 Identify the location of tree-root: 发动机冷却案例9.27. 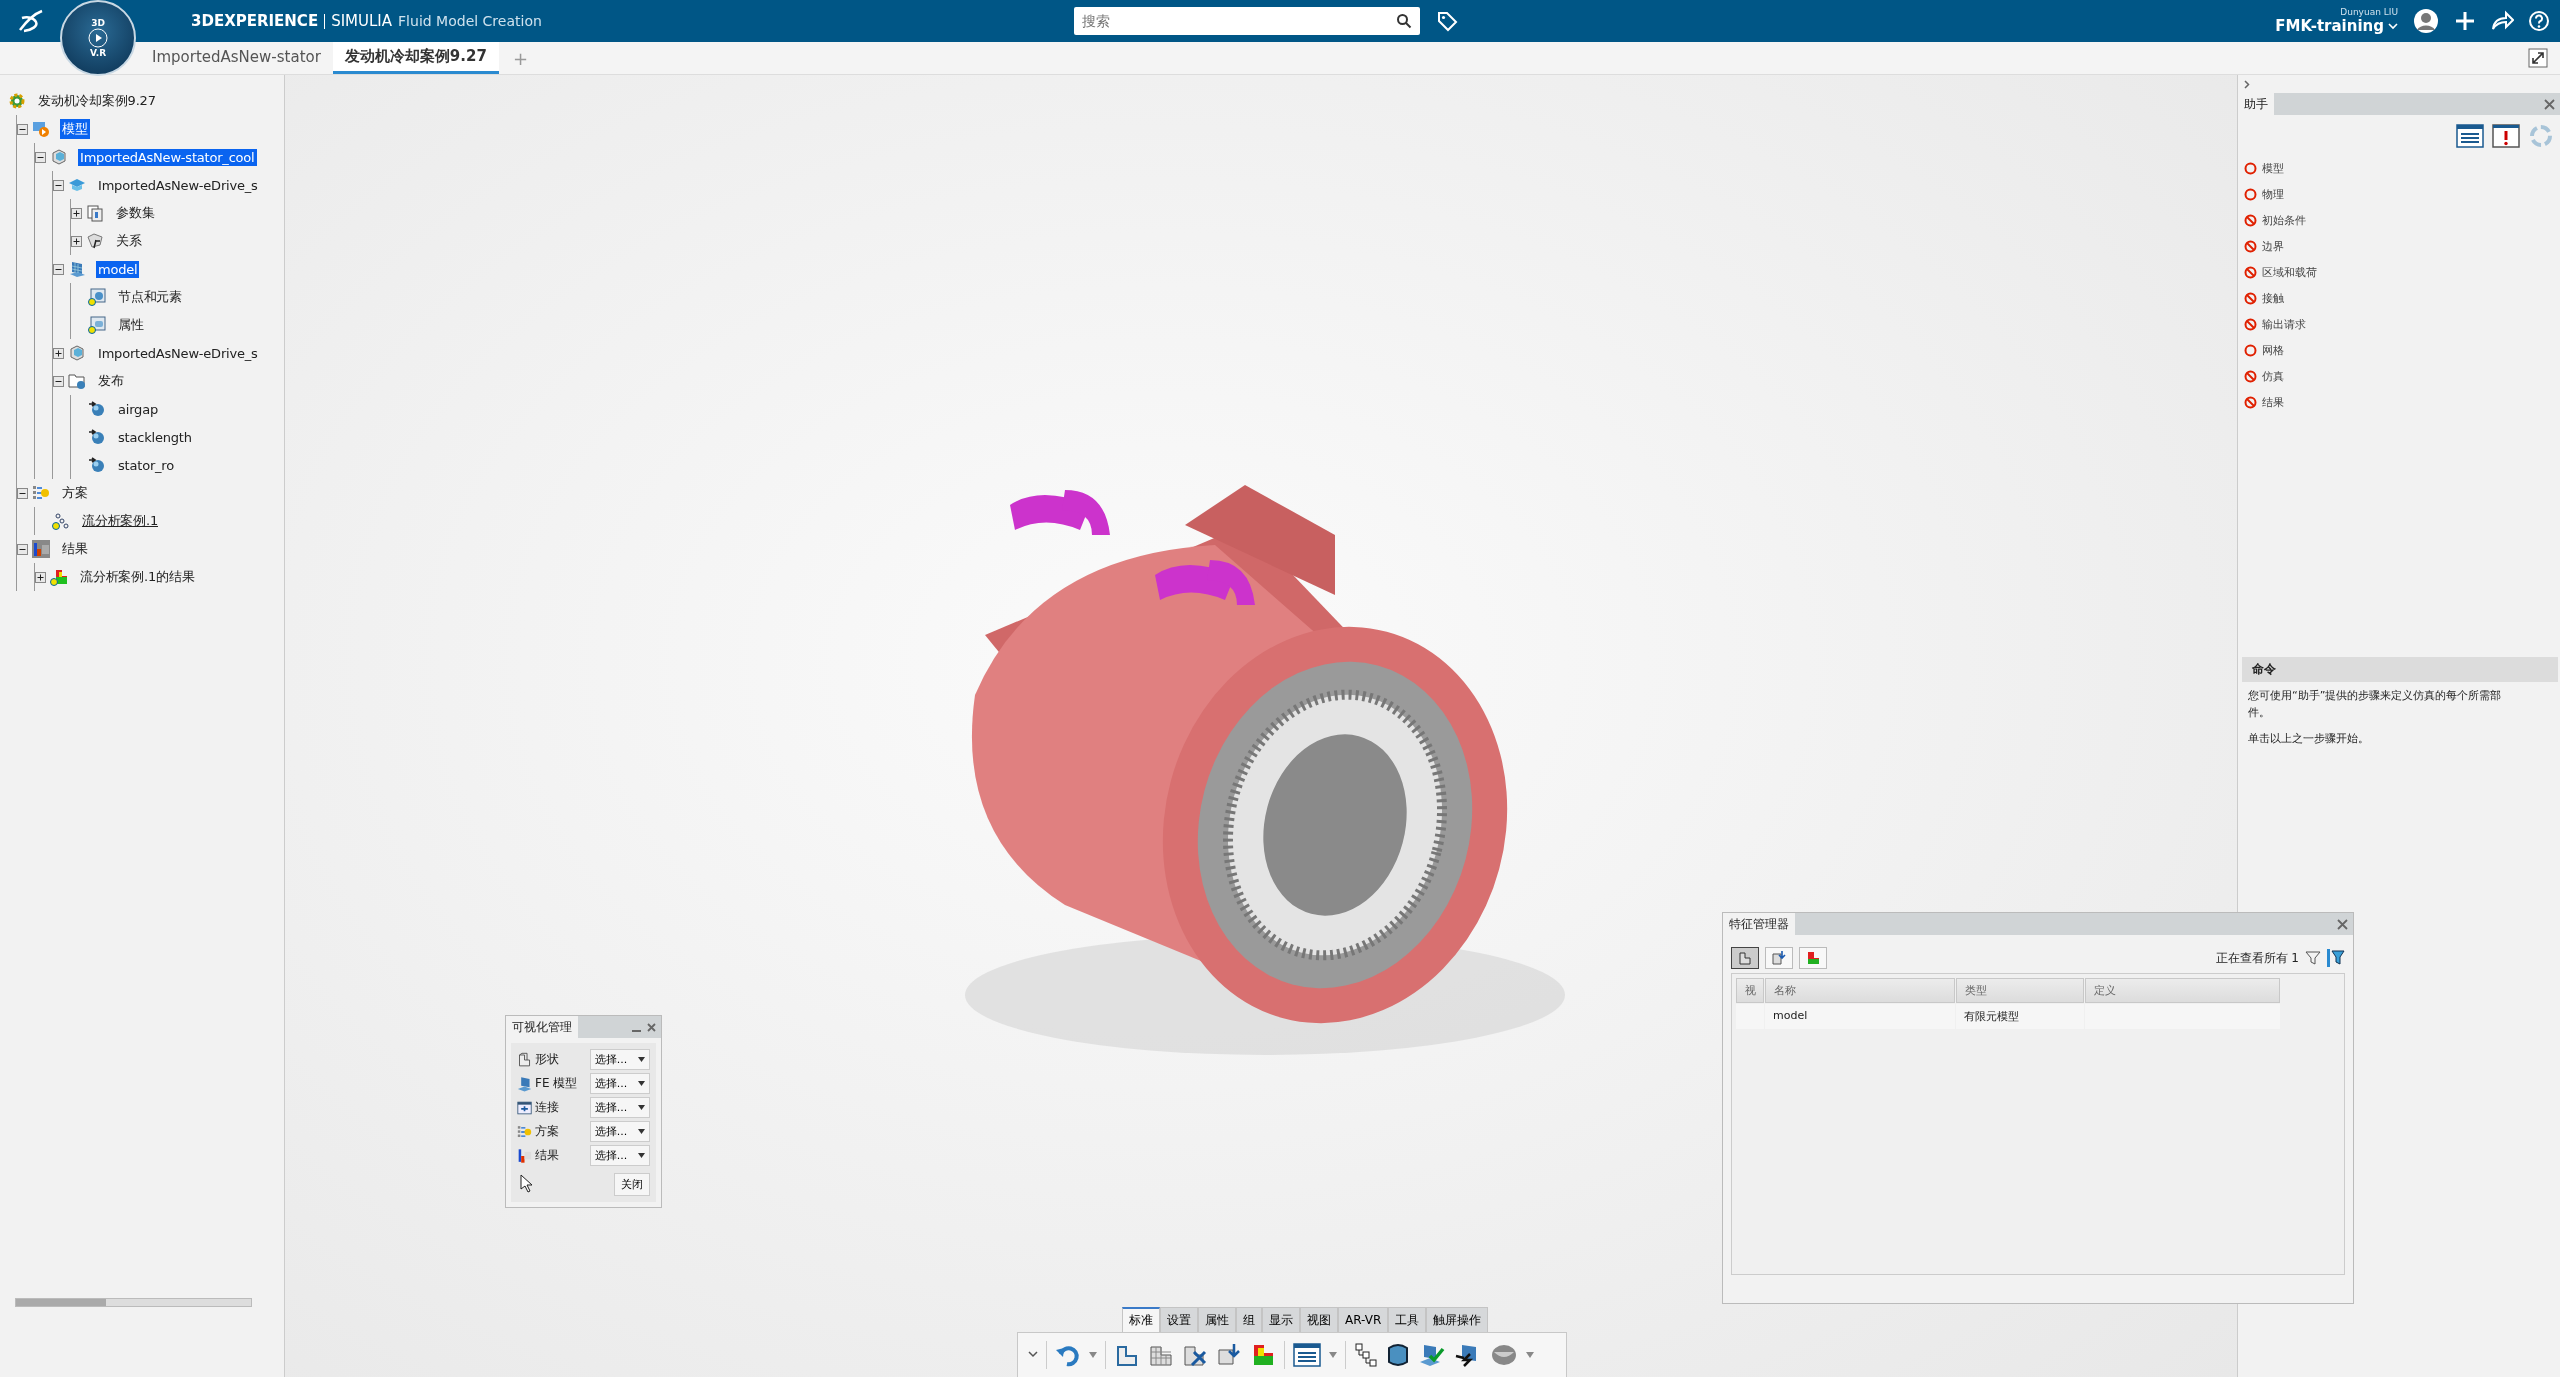
(97, 101).